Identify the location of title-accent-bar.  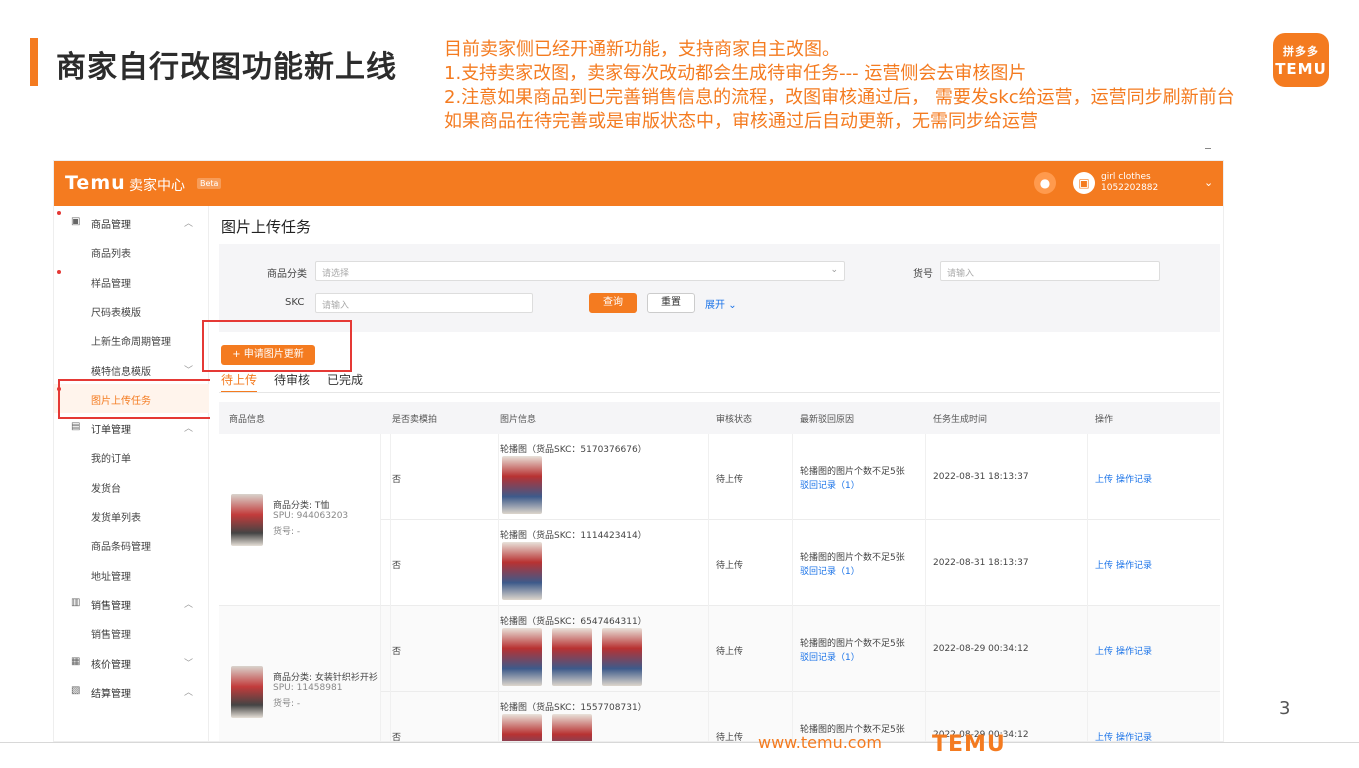
(34, 62).